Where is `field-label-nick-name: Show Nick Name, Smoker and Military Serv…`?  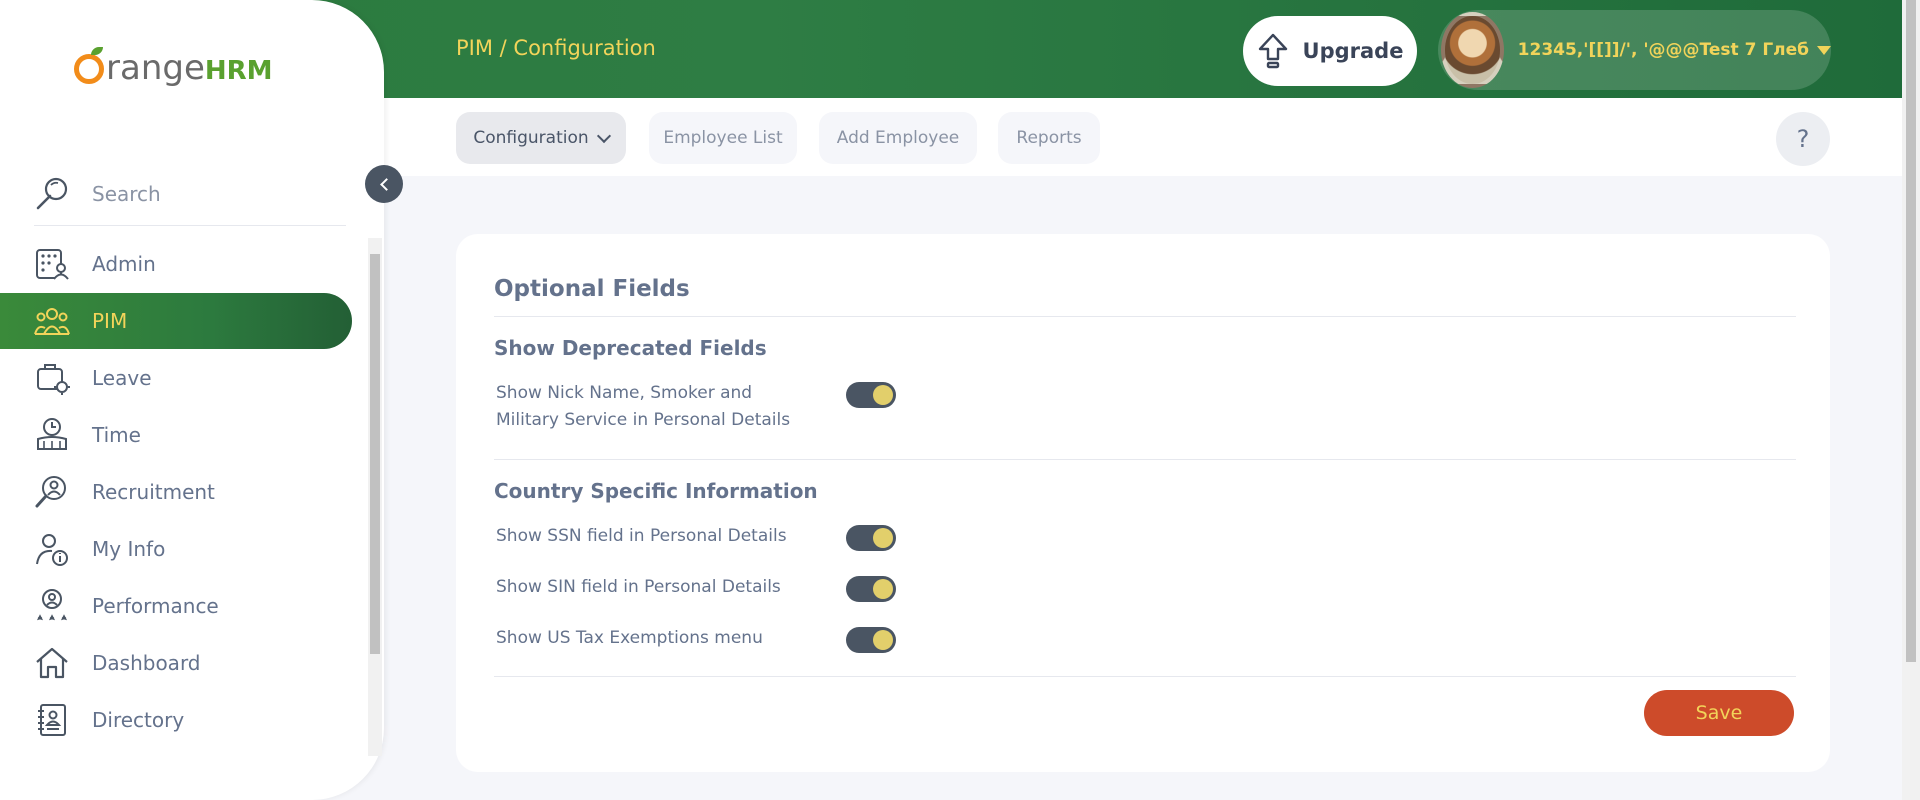 field-label-nick-name: Show Nick Name, Smoker and Military Serv… is located at coordinates (643, 406).